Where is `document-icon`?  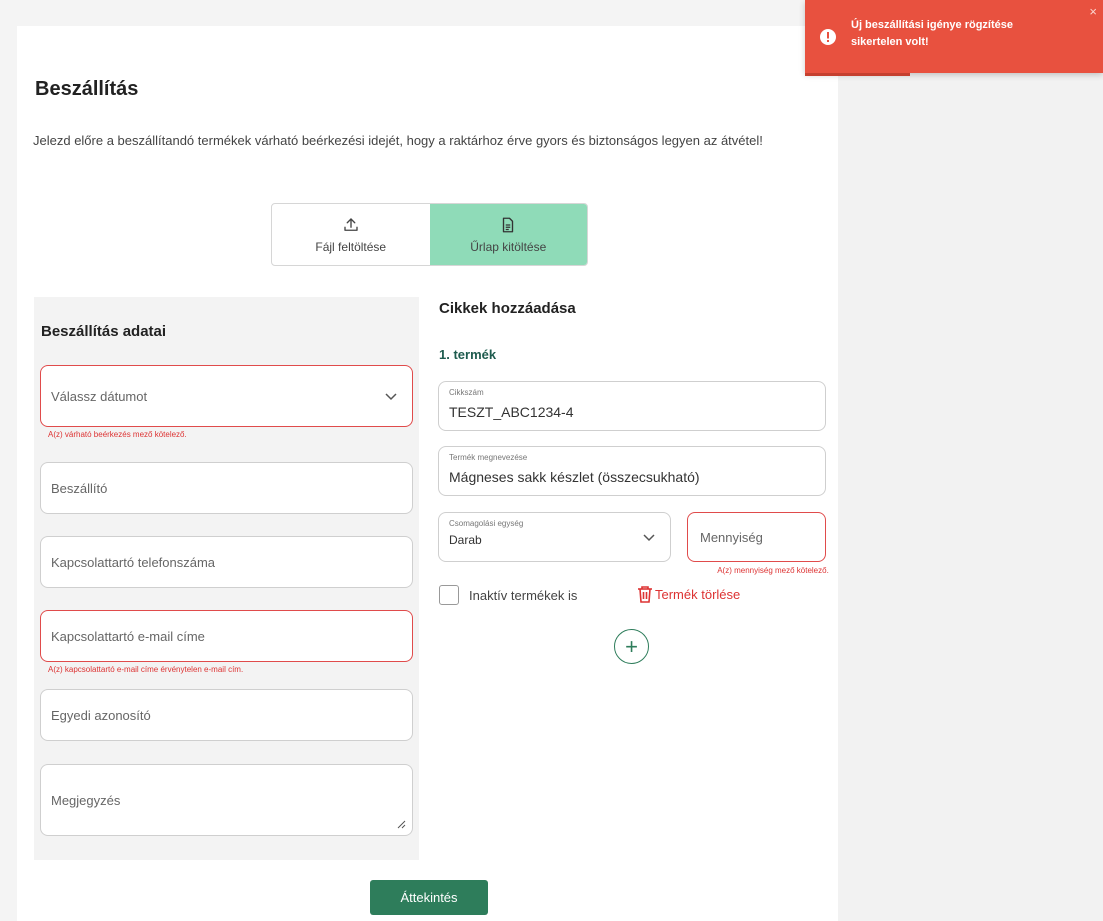
document-icon is located at coordinates (508, 224).